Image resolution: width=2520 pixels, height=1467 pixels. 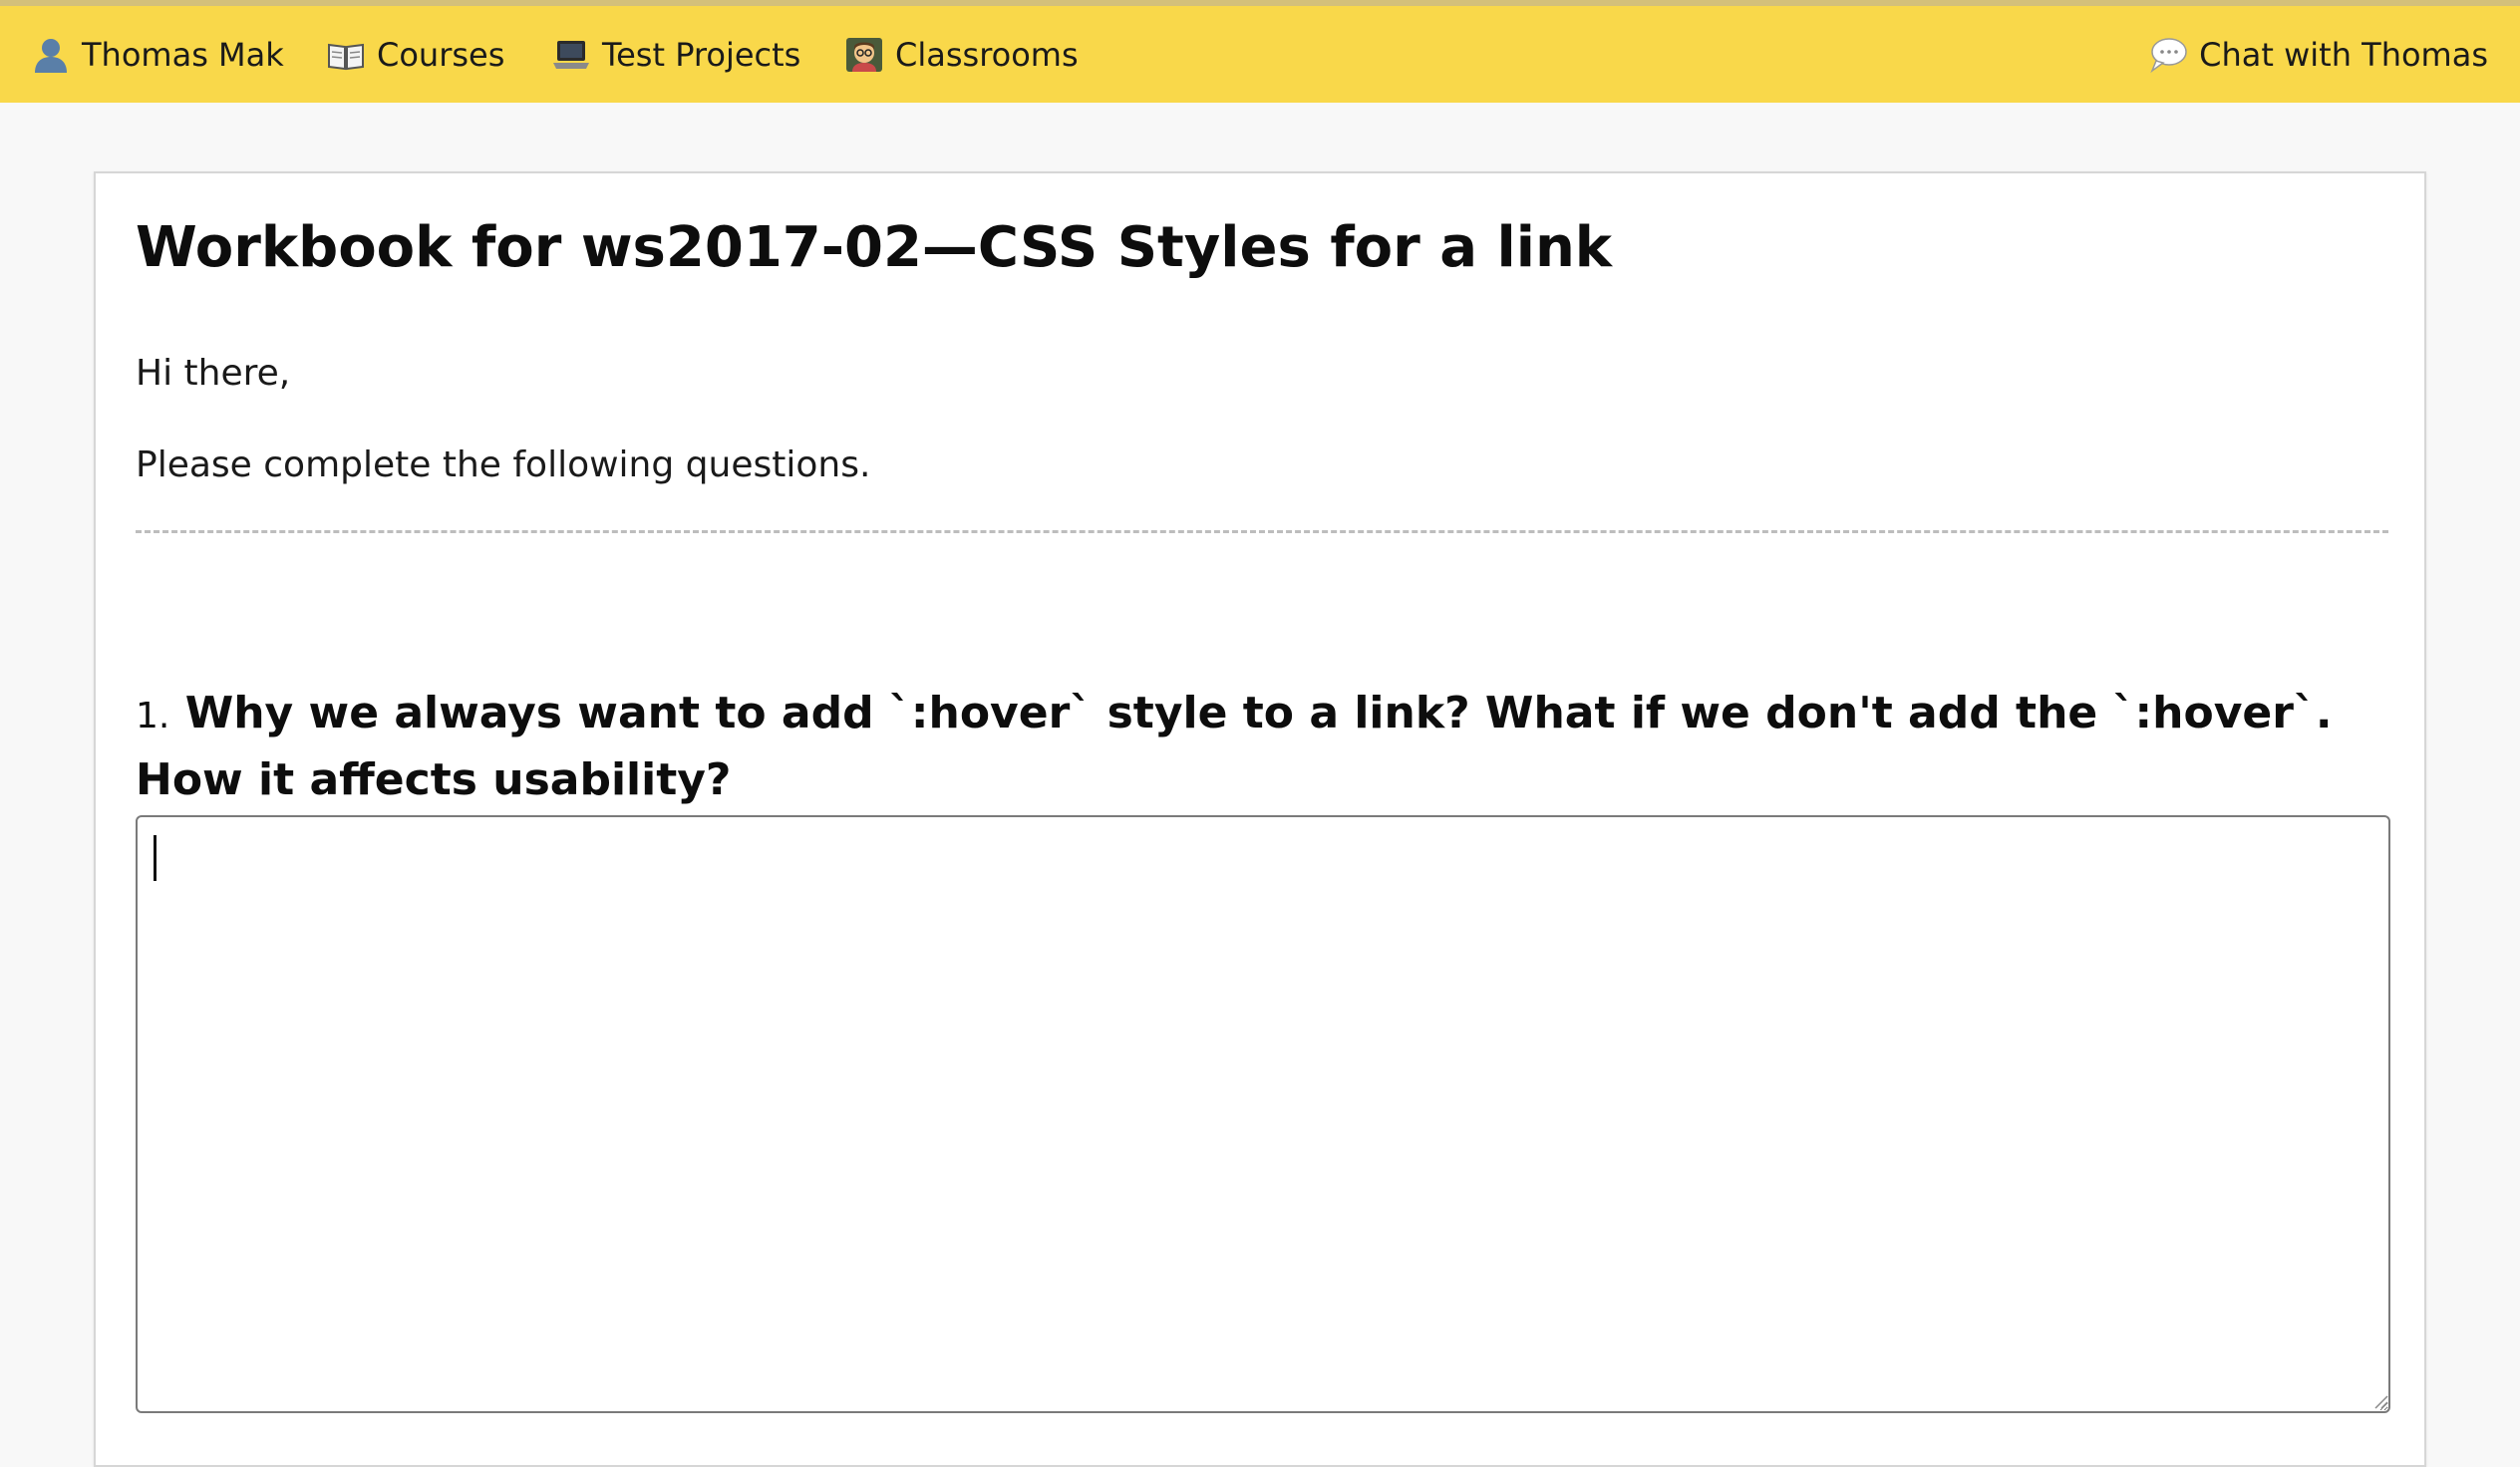 What do you see at coordinates (503, 465) in the screenshot?
I see `instructions-text: Please complete the following questions.` at bounding box center [503, 465].